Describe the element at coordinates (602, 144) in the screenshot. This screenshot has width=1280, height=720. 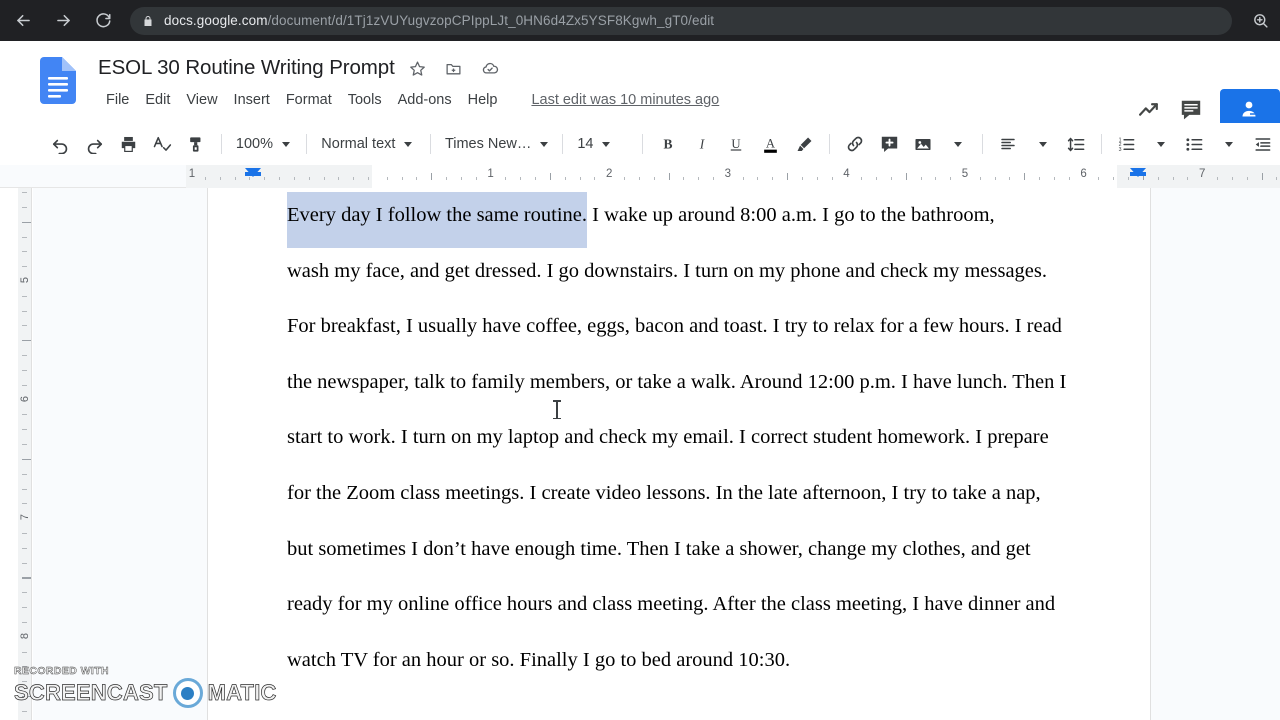
I see `font-size-select: 14` at that location.